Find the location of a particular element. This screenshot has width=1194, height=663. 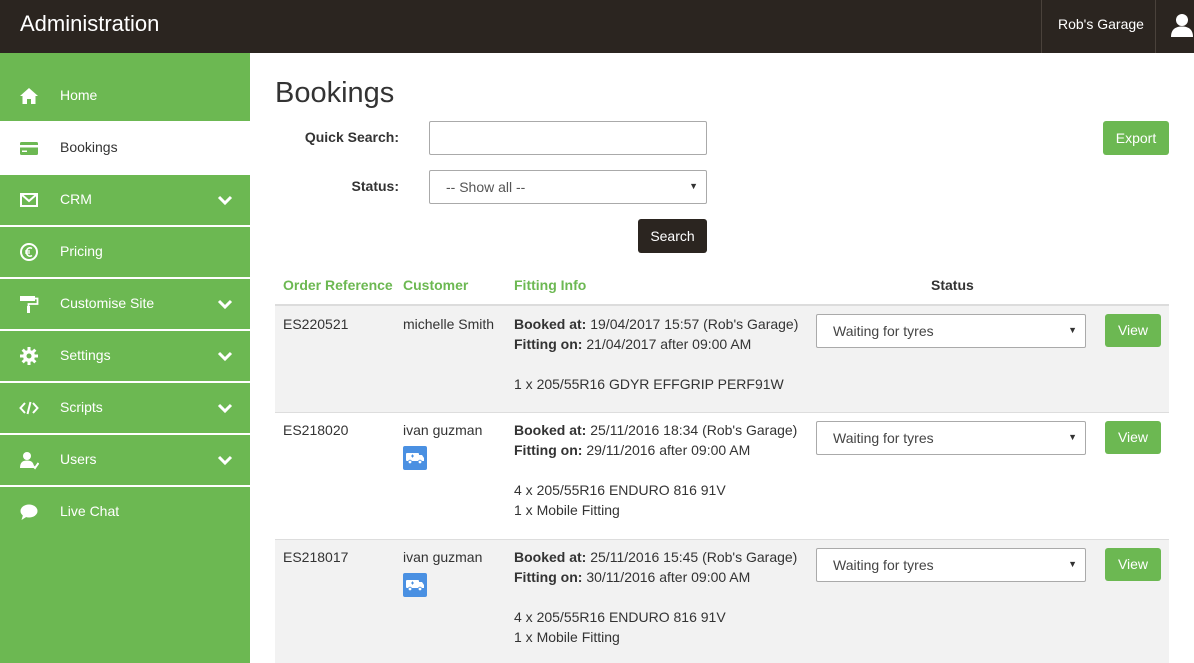

gear-icon is located at coordinates (29, 356).